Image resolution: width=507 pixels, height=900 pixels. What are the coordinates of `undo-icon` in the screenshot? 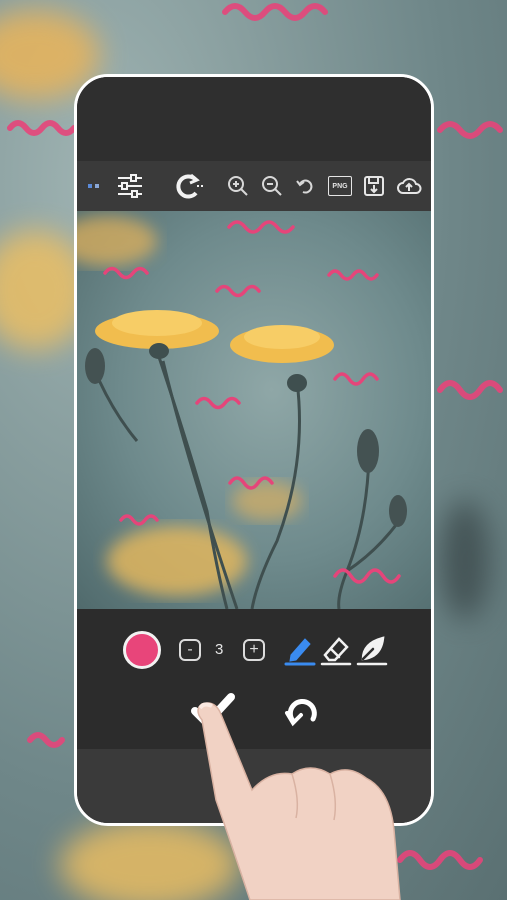 It's located at (305, 186).